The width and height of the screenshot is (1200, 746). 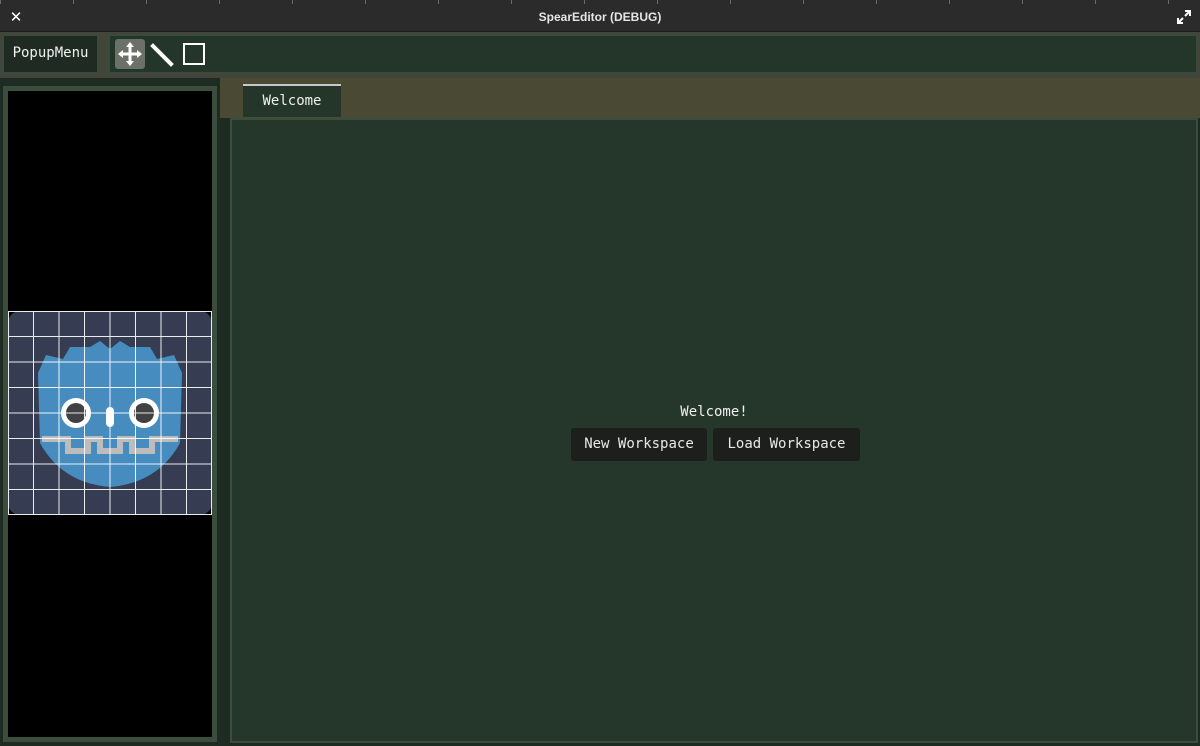 I want to click on window-titlebar: ✕ SpearEditor (DEBUG), so click(x=600, y=18).